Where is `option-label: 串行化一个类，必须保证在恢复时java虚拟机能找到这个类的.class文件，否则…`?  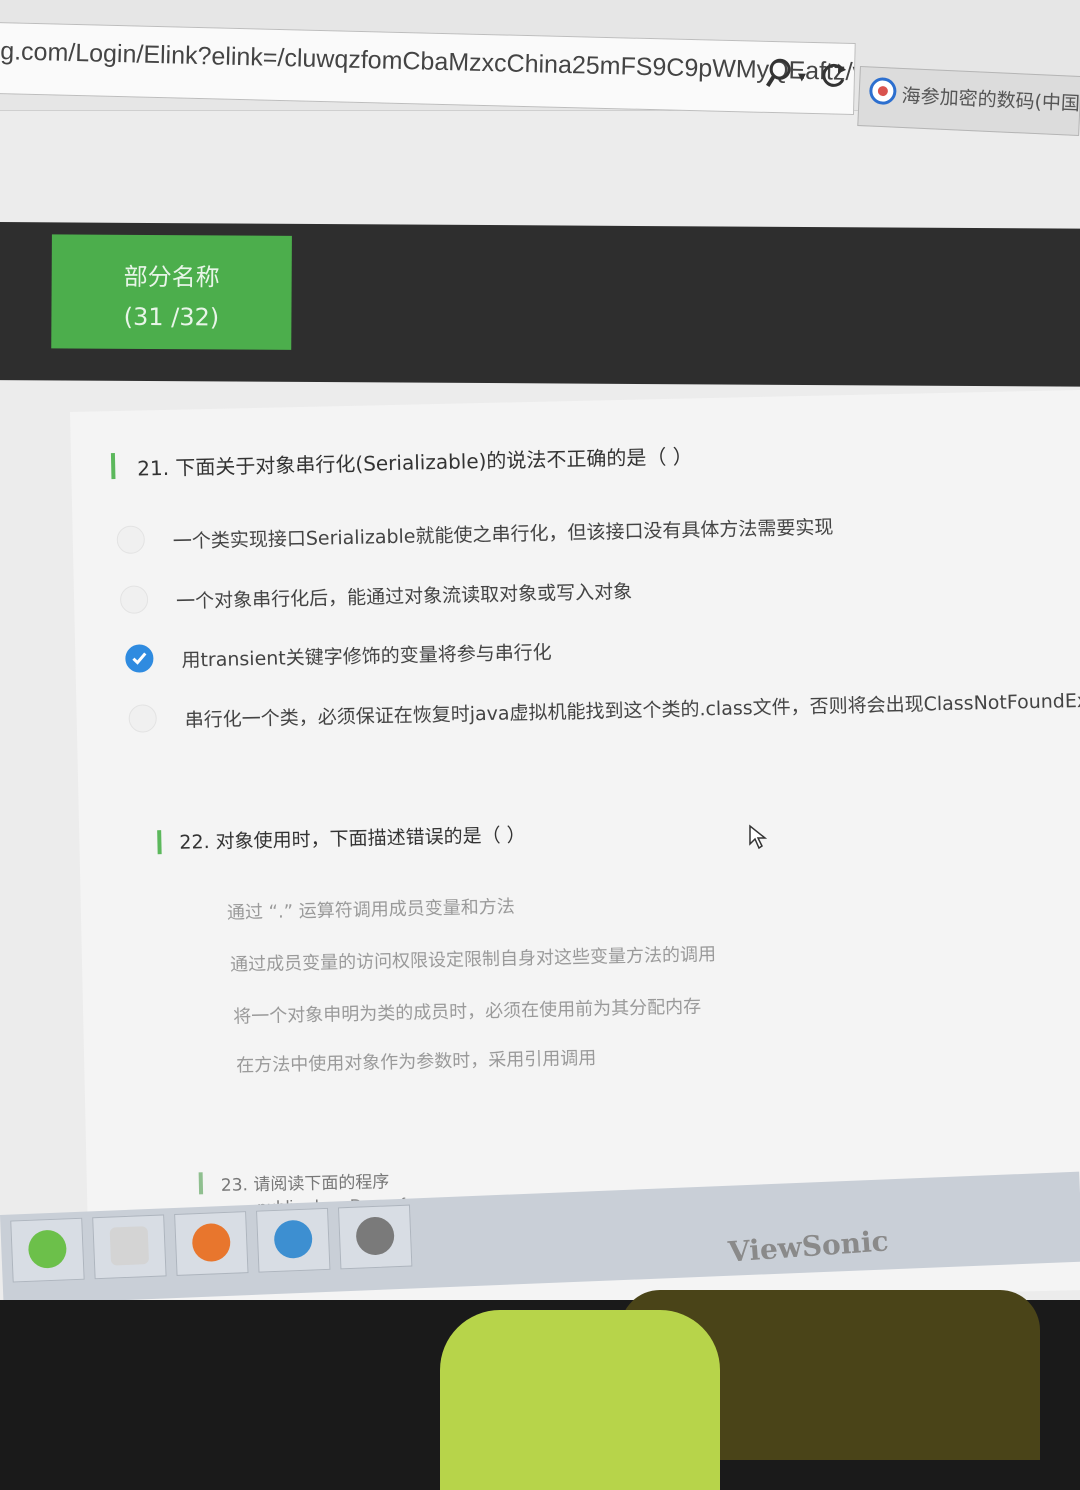
option-label: 串行化一个类，必须保证在恢复时java虚拟机能找到这个类的.class文件，否则… is located at coordinates (632, 710).